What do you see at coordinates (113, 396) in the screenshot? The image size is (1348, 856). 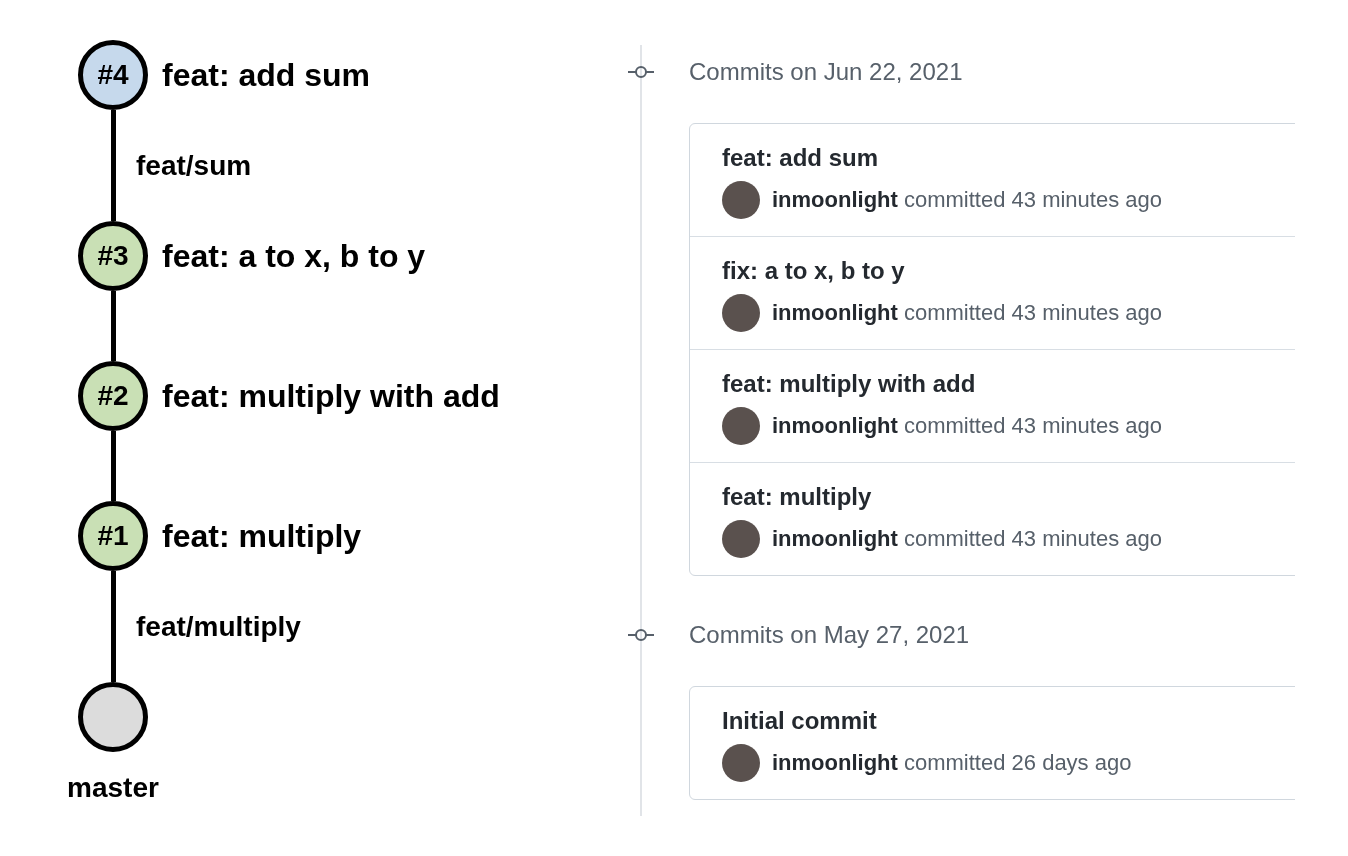 I see `commit-node: #2` at bounding box center [113, 396].